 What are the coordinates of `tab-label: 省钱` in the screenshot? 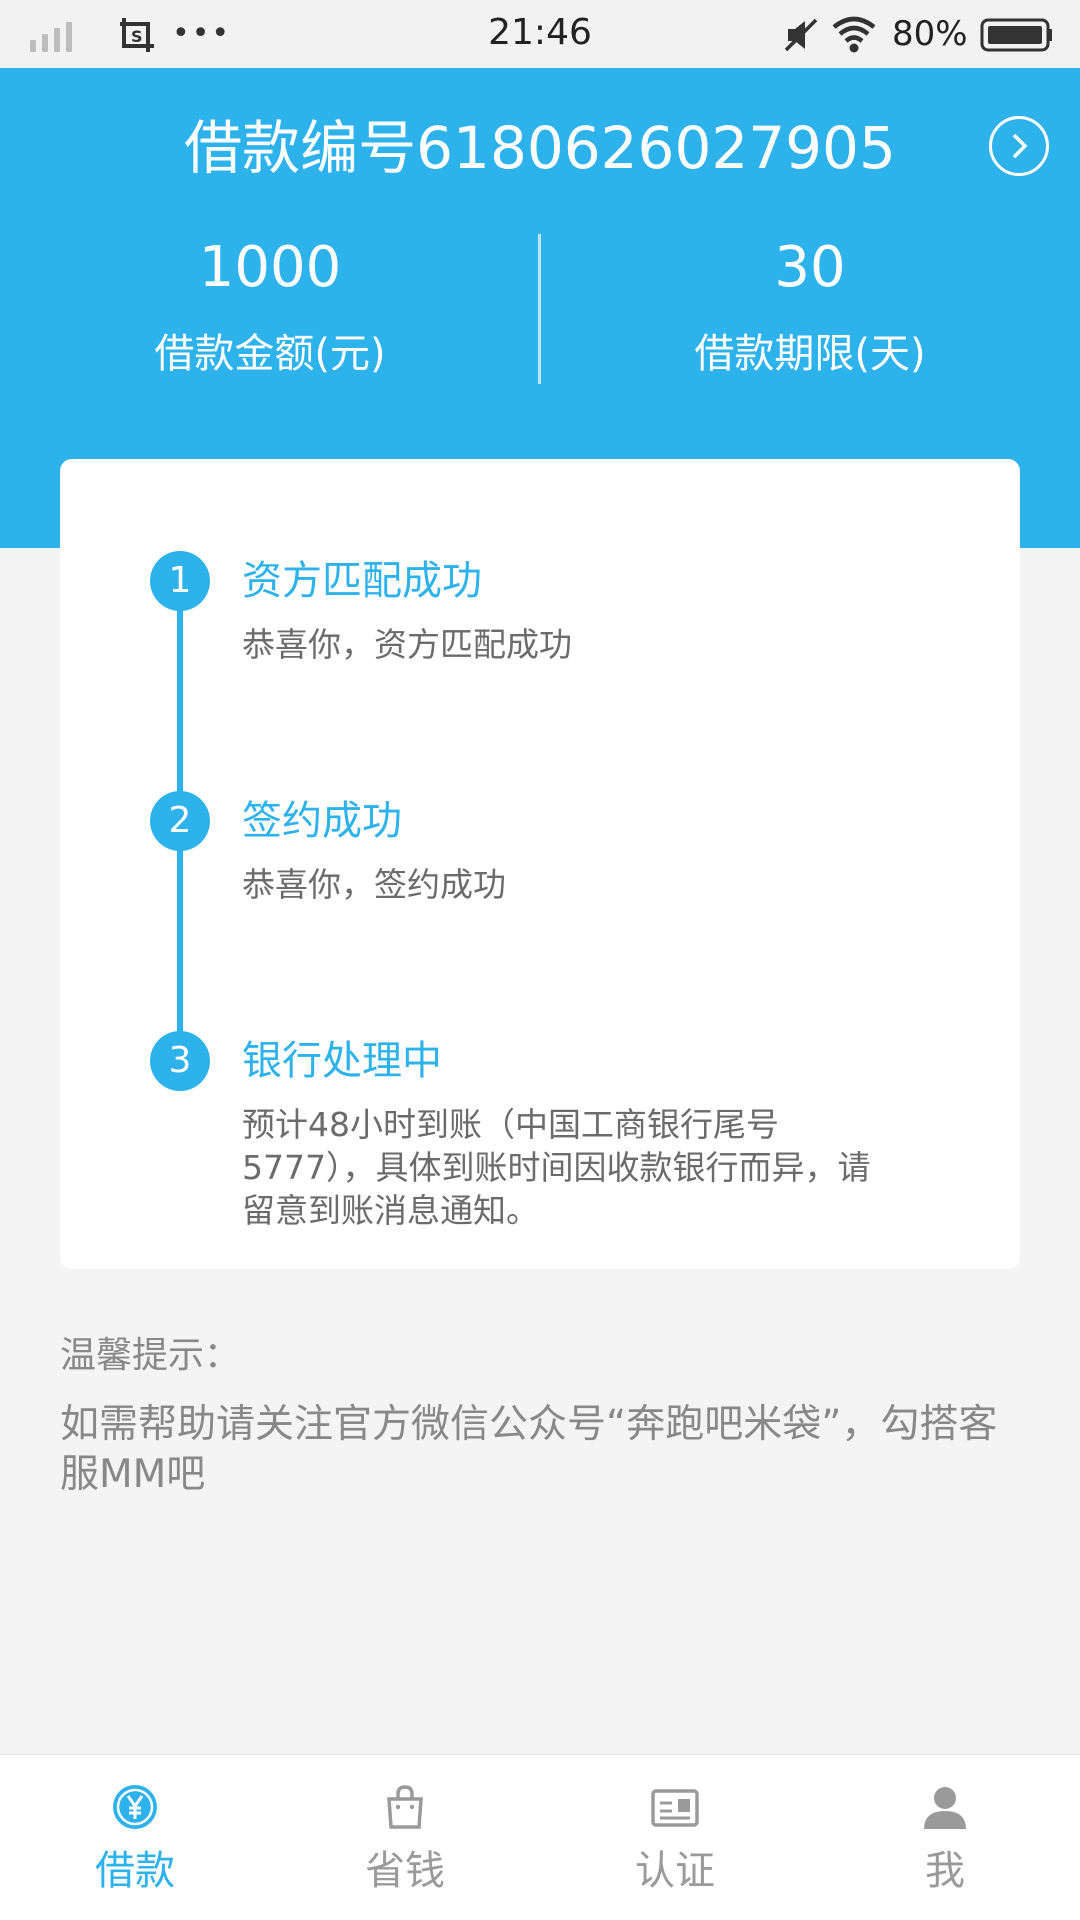 It's located at (405, 1871).